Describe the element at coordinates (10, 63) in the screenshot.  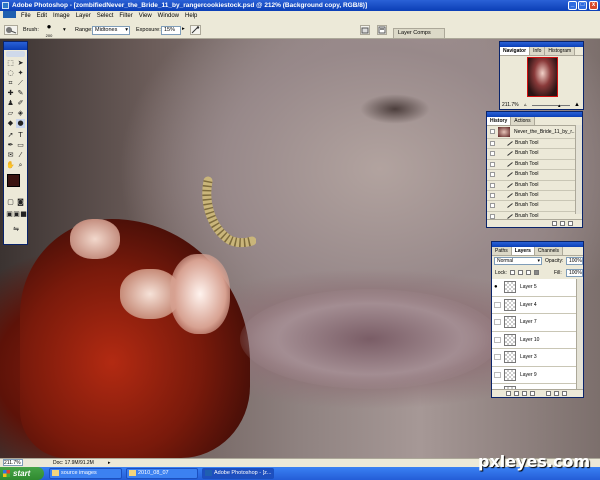
I see `marquee-tool-icon: ⬚` at that location.